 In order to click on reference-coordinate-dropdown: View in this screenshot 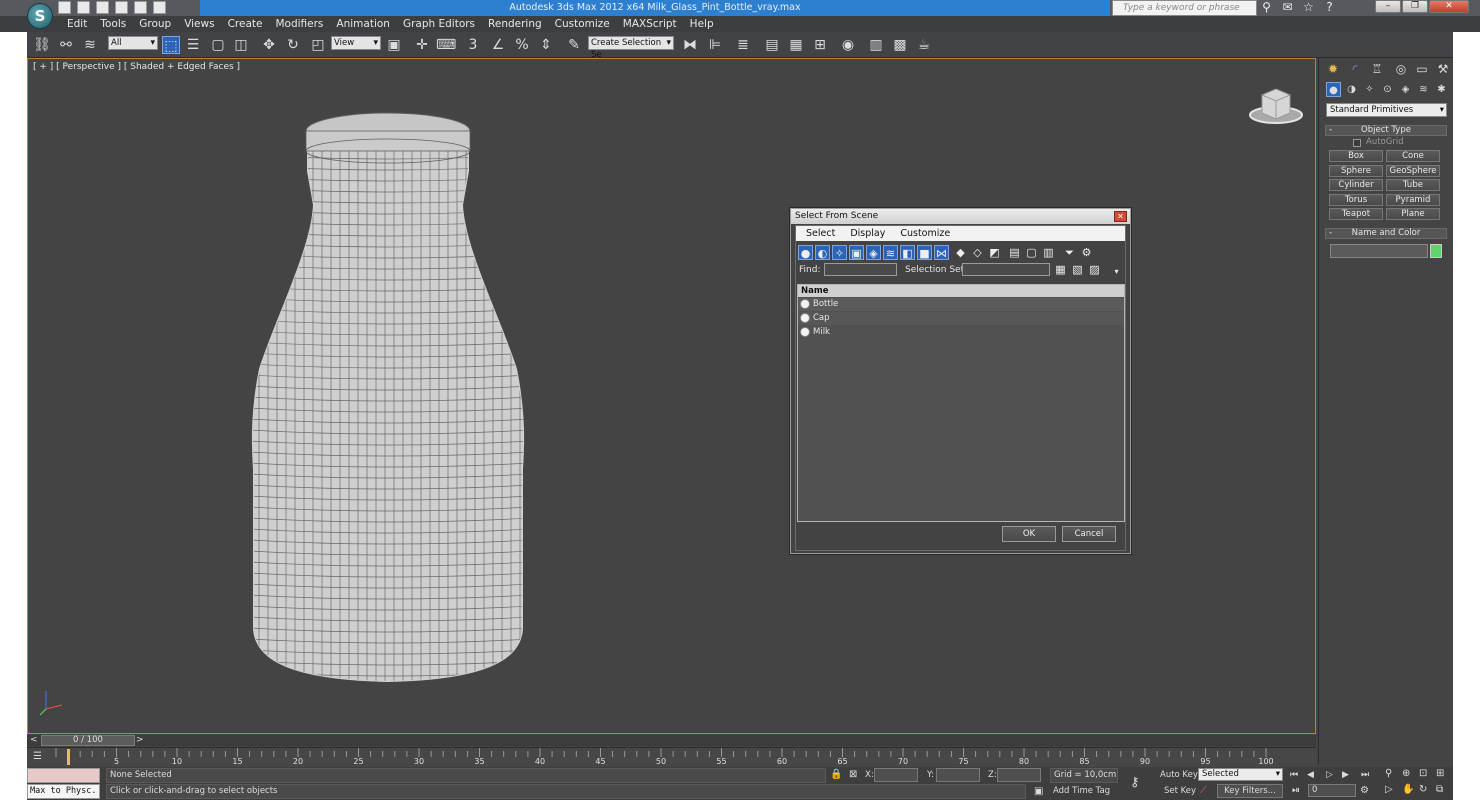, I will do `click(356, 43)`.